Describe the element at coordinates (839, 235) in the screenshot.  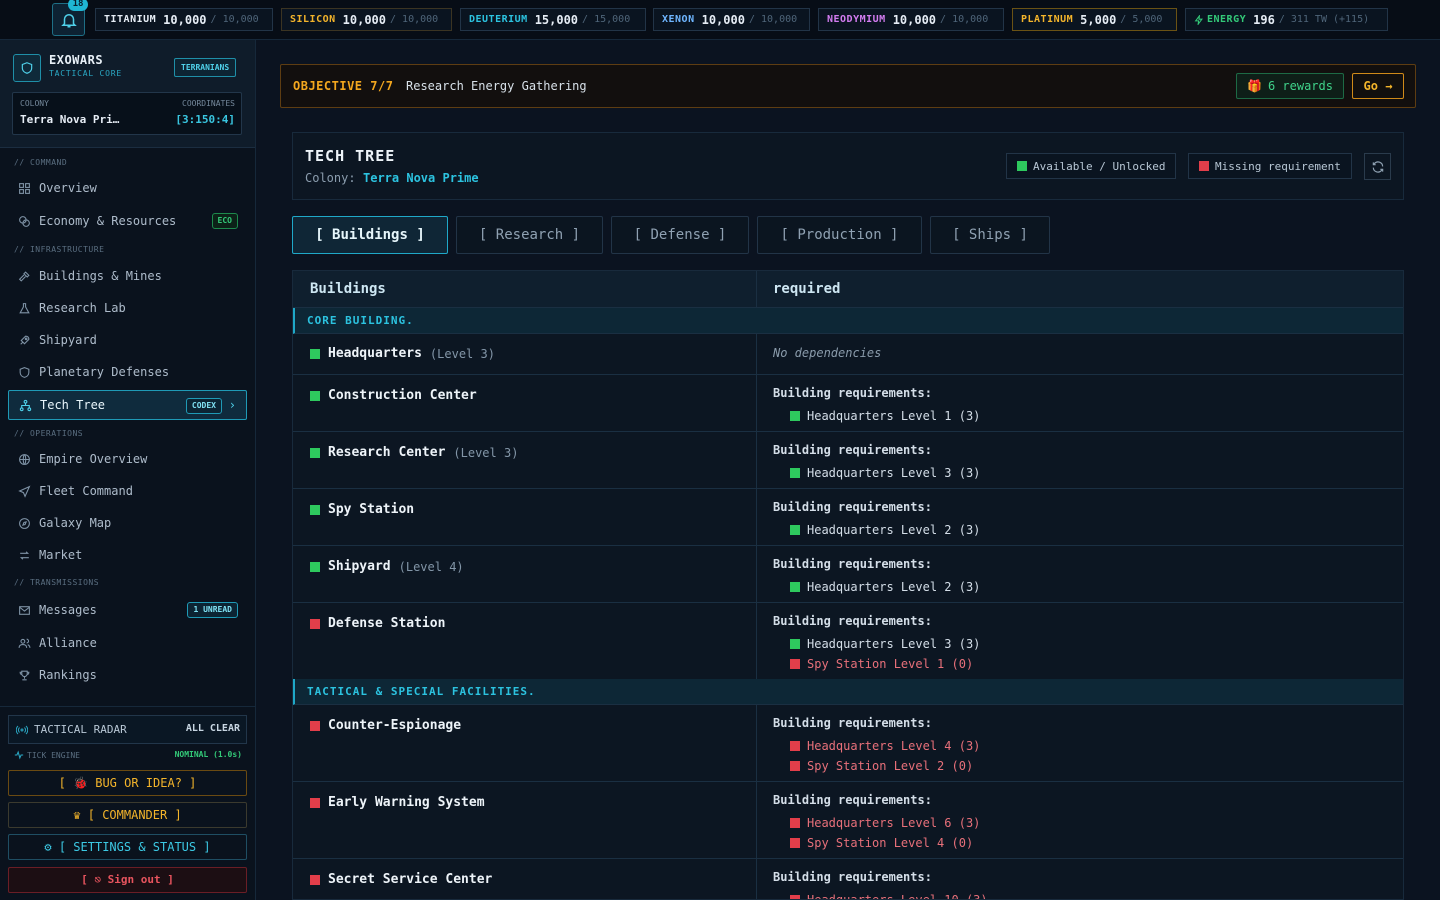
I see `tab-production: [ Production ]` at that location.